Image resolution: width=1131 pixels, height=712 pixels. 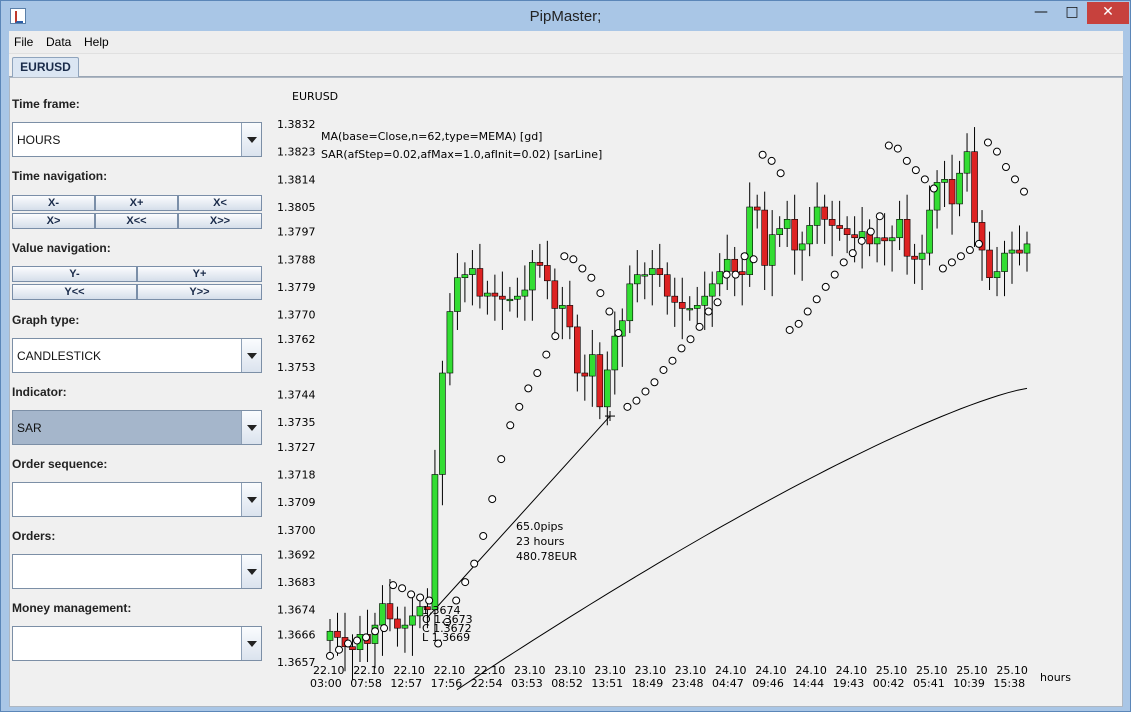 What do you see at coordinates (540, 526) in the screenshot?
I see `measure-label: 65.0pips` at bounding box center [540, 526].